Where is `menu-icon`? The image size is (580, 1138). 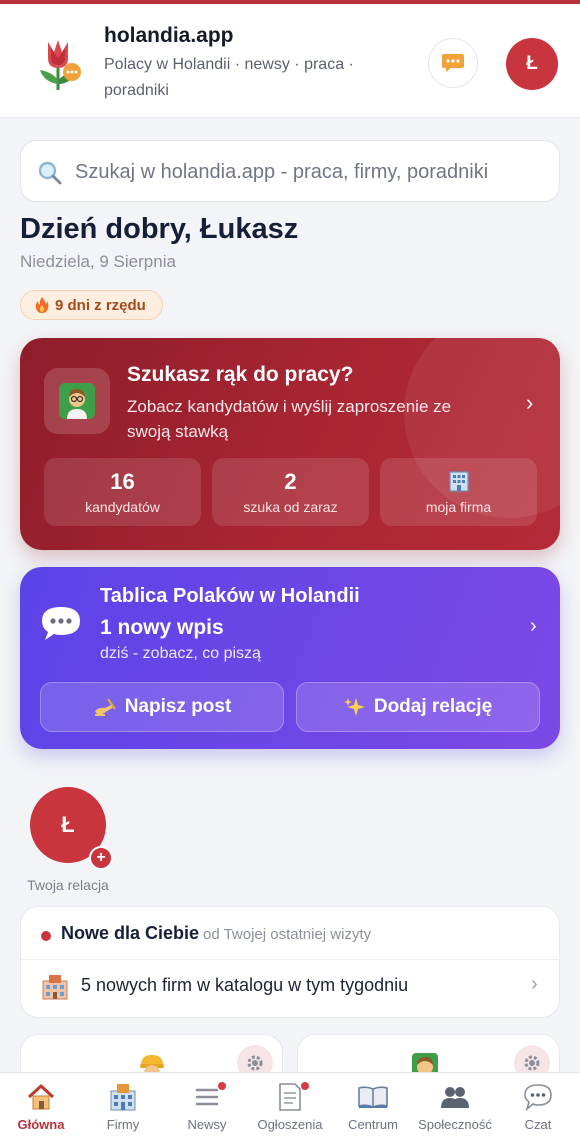 menu-icon is located at coordinates (207, 1097).